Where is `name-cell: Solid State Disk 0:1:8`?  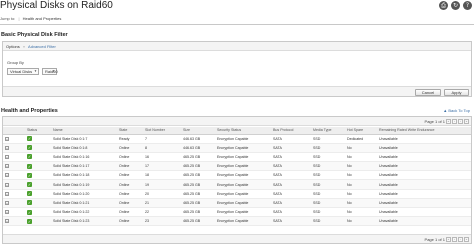 name-cell: Solid State Disk 0:1:8 is located at coordinates (84, 148).